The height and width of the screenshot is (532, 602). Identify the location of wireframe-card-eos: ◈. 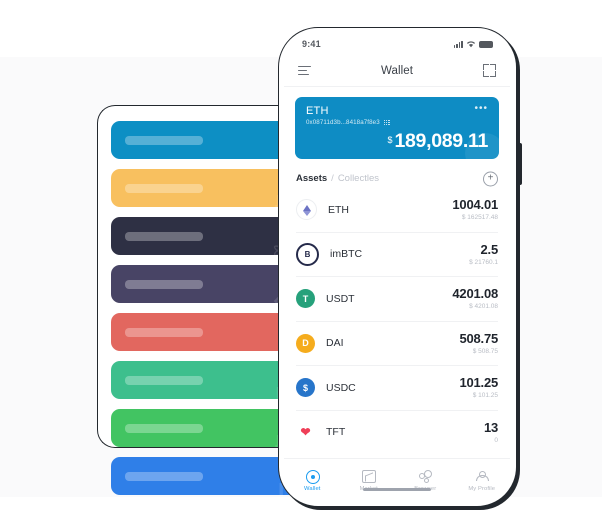
(208, 284).